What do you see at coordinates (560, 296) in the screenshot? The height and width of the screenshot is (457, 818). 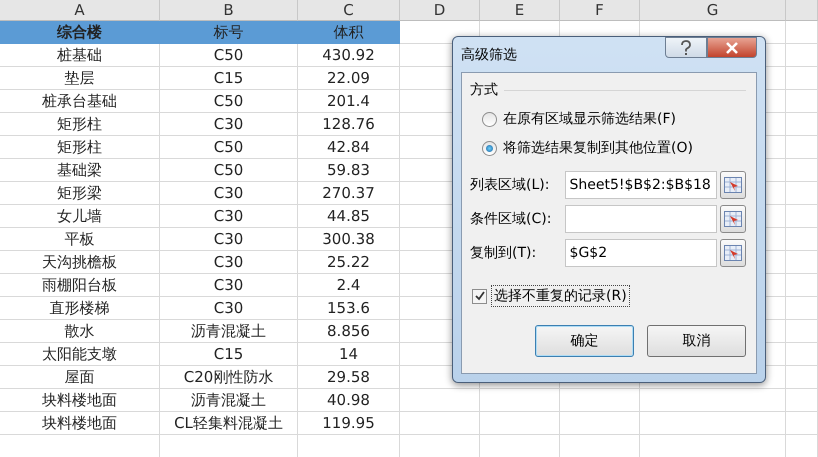 I see `checkbox-label: 选择不重复的记录(R)` at bounding box center [560, 296].